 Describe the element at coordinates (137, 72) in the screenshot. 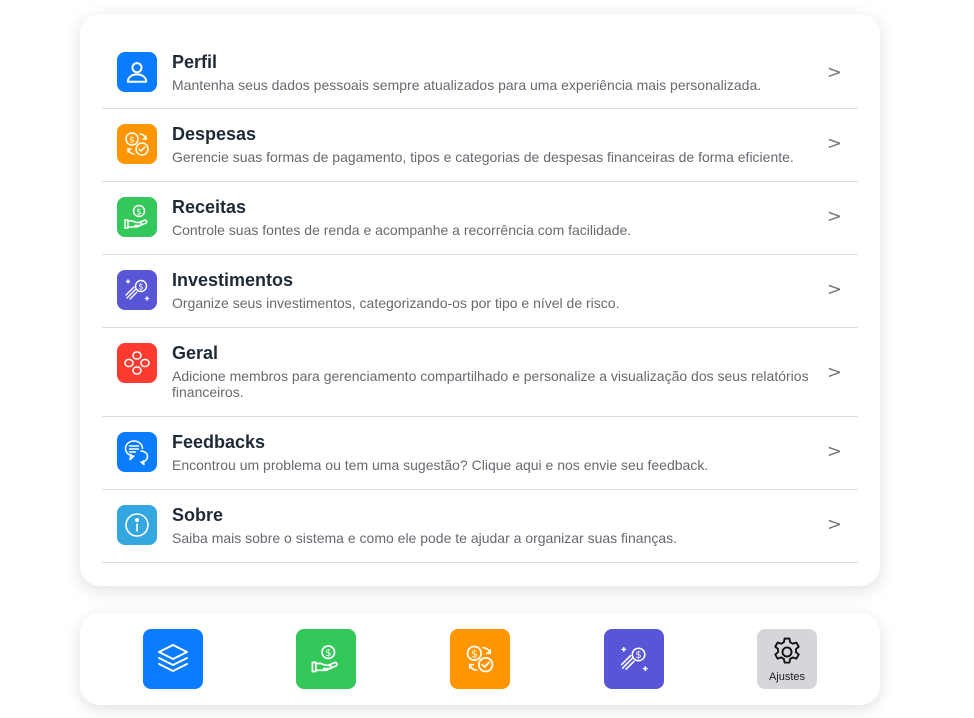

I see `user-icon` at that location.